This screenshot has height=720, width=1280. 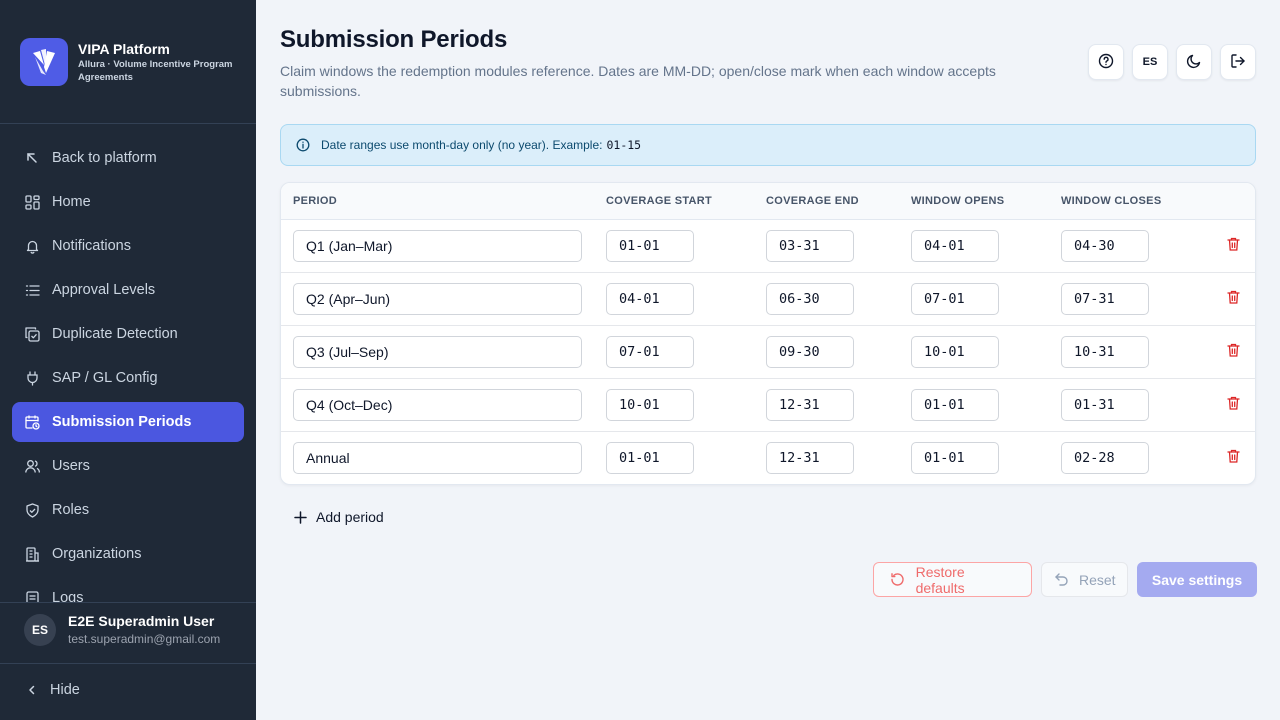 I want to click on coverage-start-input: 04-01, so click(x=650, y=299).